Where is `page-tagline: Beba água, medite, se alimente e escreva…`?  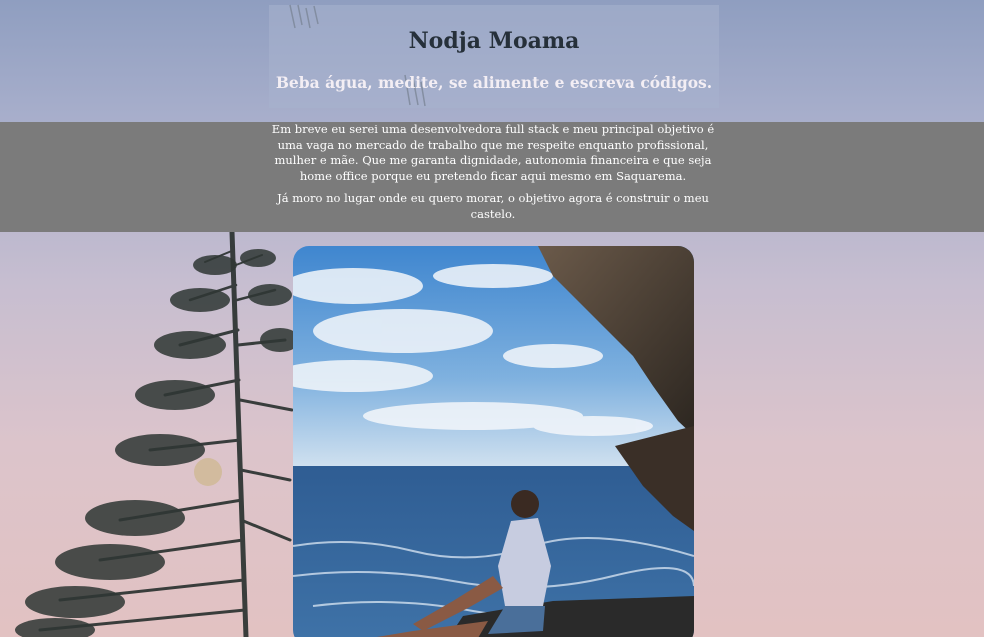 page-tagline: Beba água, medite, se alimente e escreva… is located at coordinates (494, 82).